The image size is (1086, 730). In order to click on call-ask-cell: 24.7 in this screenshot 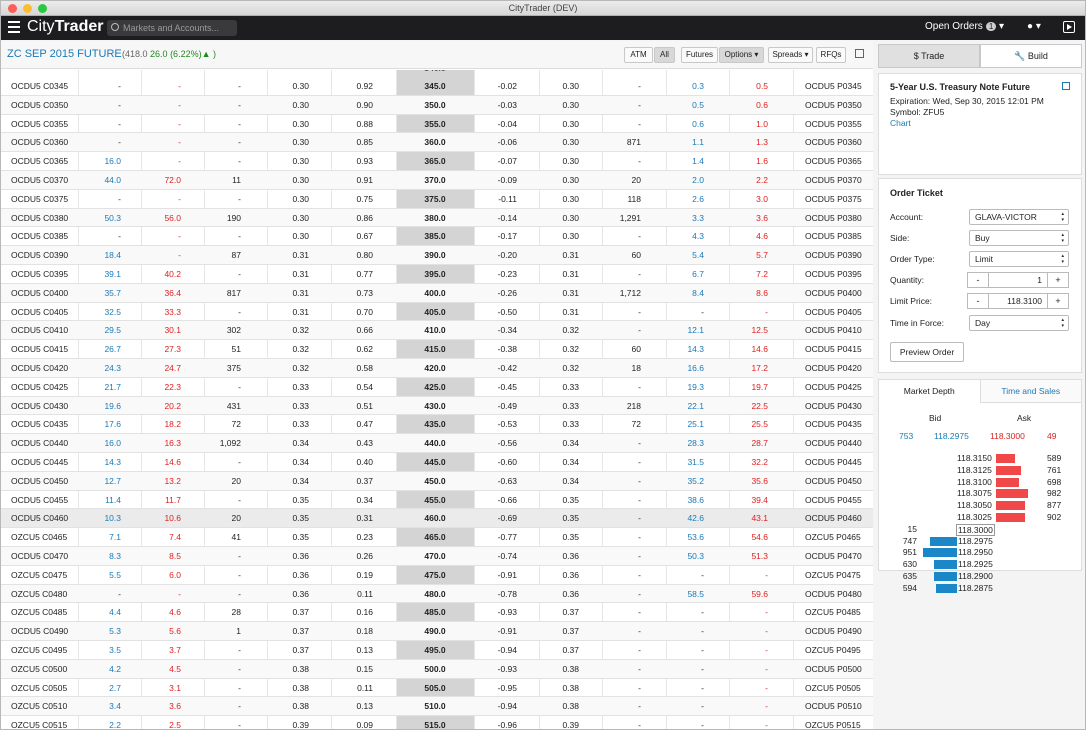, I will do `click(161, 368)`.